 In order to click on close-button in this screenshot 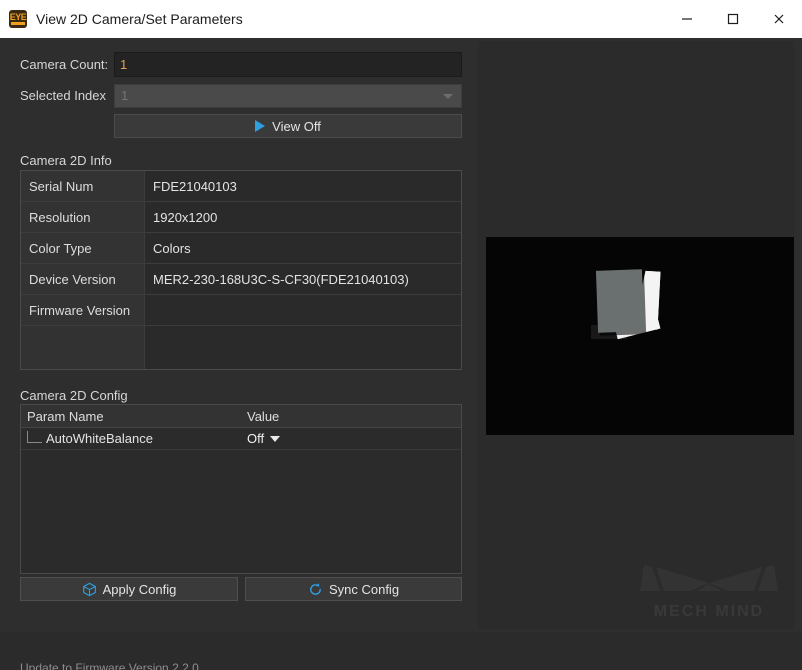, I will do `click(779, 19)`.